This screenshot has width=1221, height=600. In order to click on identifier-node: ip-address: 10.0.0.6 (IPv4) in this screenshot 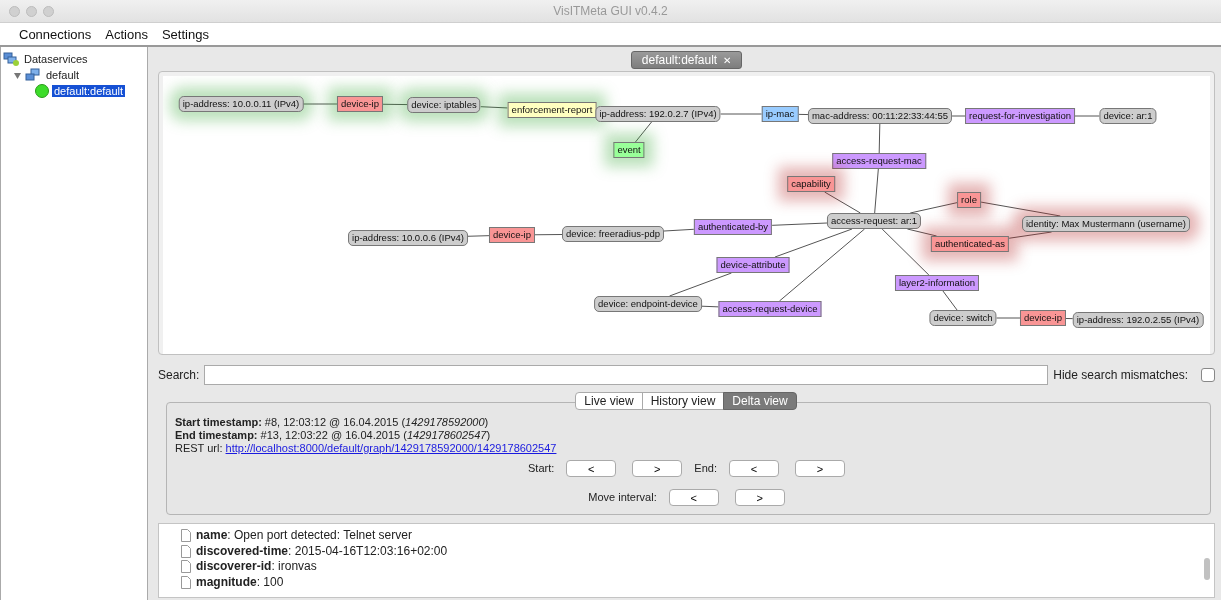, I will do `click(408, 238)`.